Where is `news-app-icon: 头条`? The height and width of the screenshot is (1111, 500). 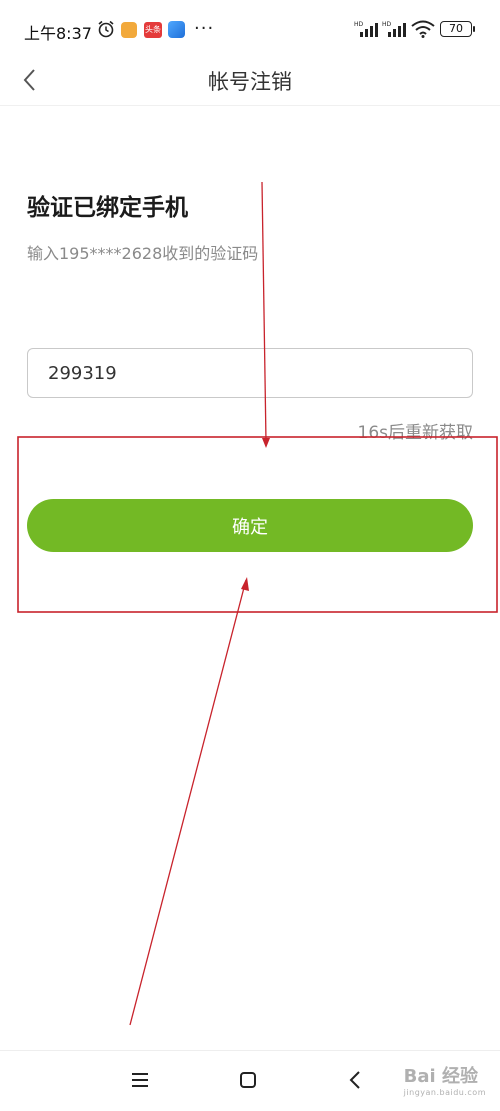
news-app-icon: 头条 is located at coordinates (153, 30).